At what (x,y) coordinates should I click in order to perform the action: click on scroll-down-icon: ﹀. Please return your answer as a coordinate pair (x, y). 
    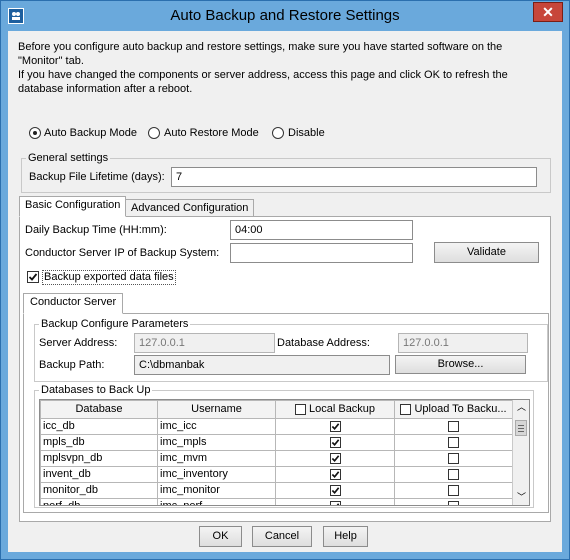
    Looking at the image, I should click on (521, 497).